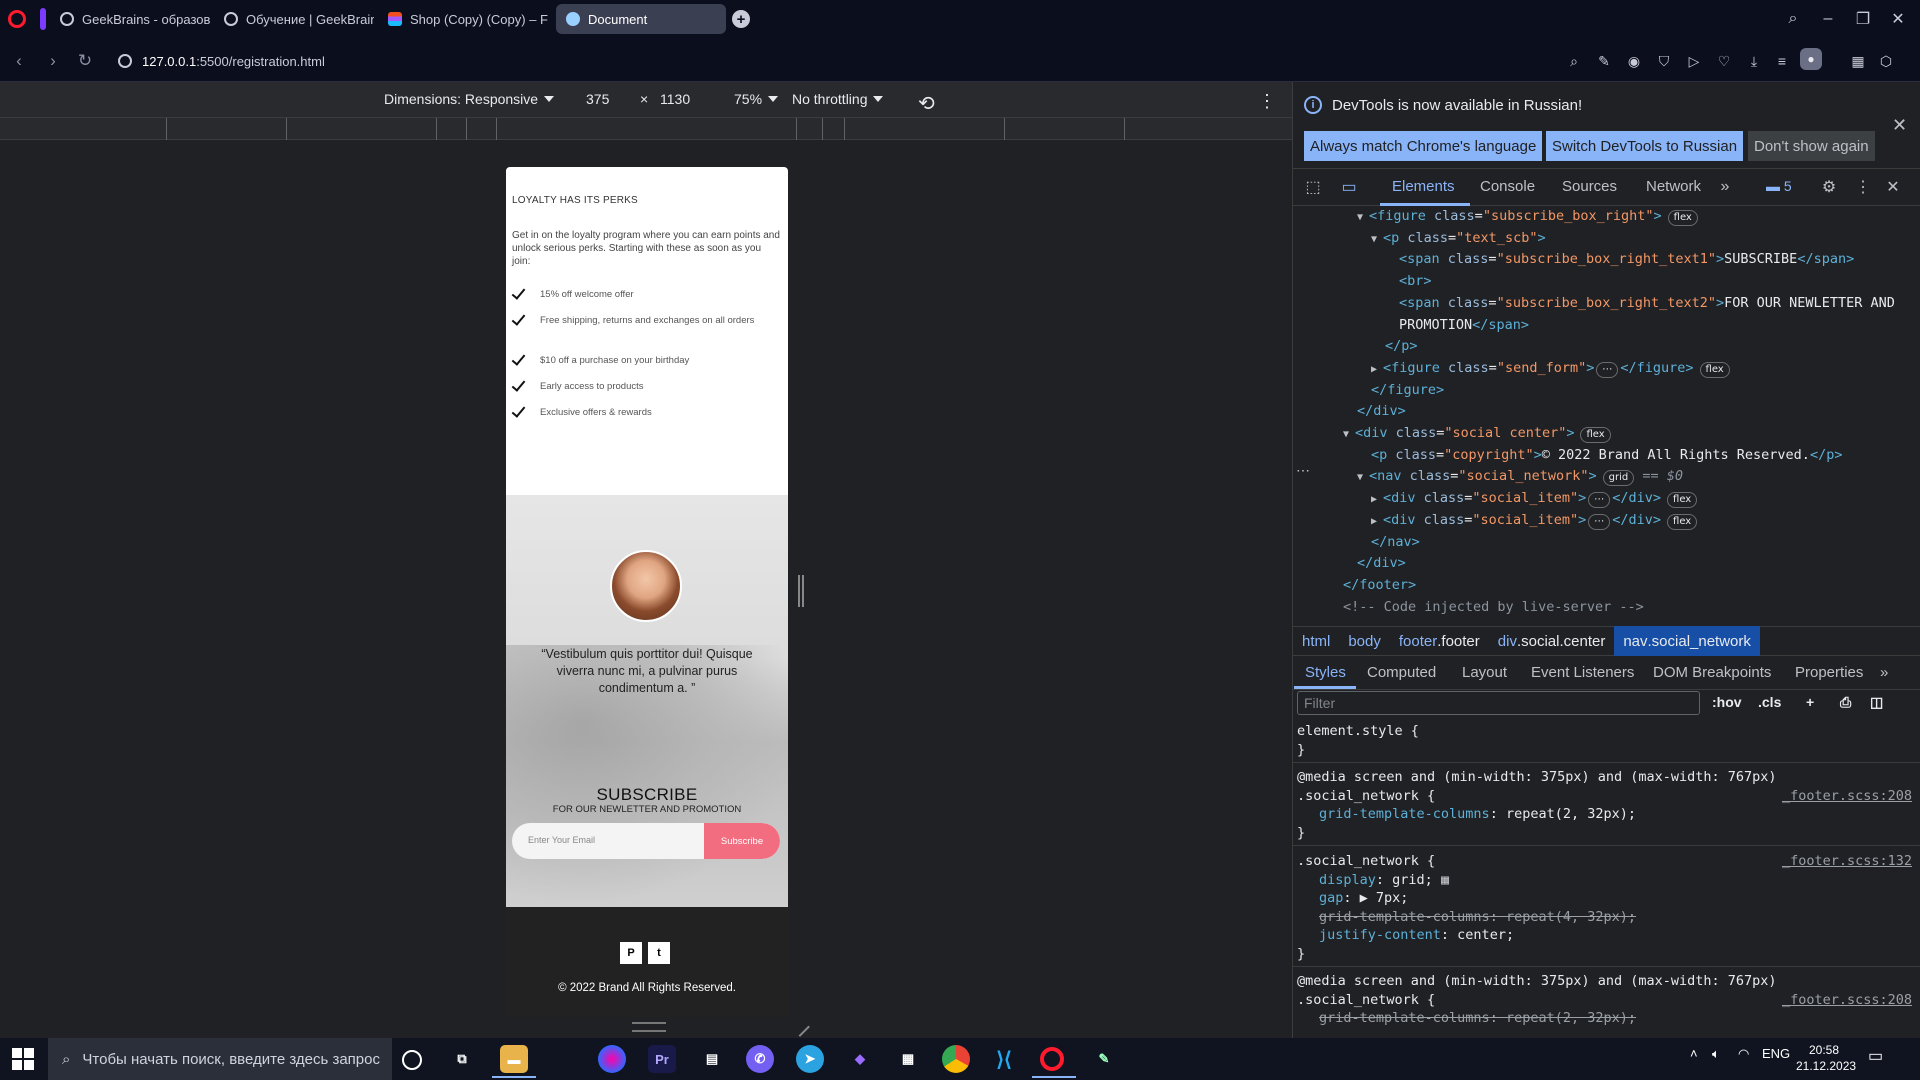 The height and width of the screenshot is (1080, 1920). What do you see at coordinates (53, 61) in the screenshot?
I see `forward-icon: ›` at bounding box center [53, 61].